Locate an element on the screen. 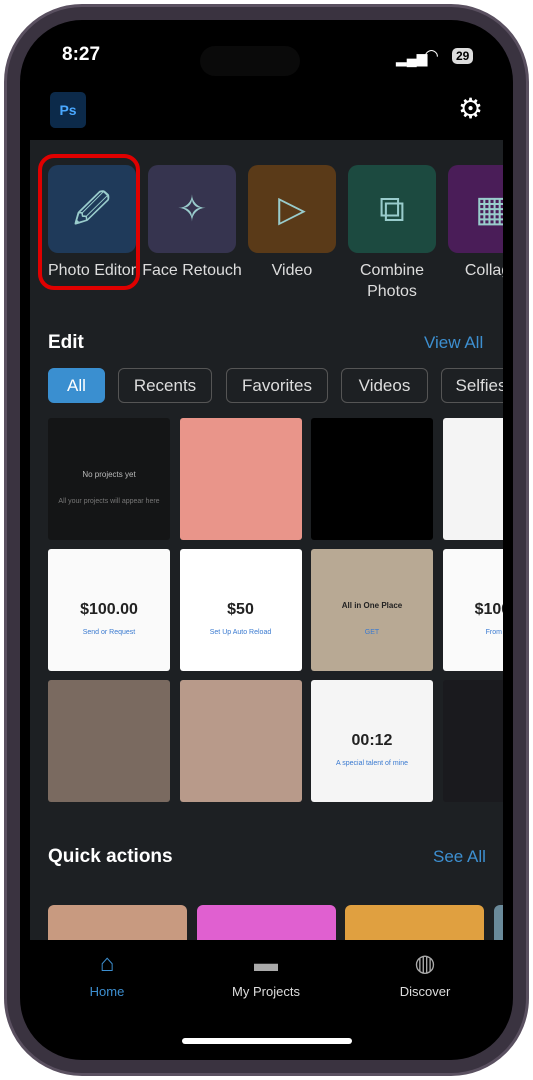 The height and width of the screenshot is (1080, 533). thumbnail-text: 00:12 is located at coordinates (372, 740).